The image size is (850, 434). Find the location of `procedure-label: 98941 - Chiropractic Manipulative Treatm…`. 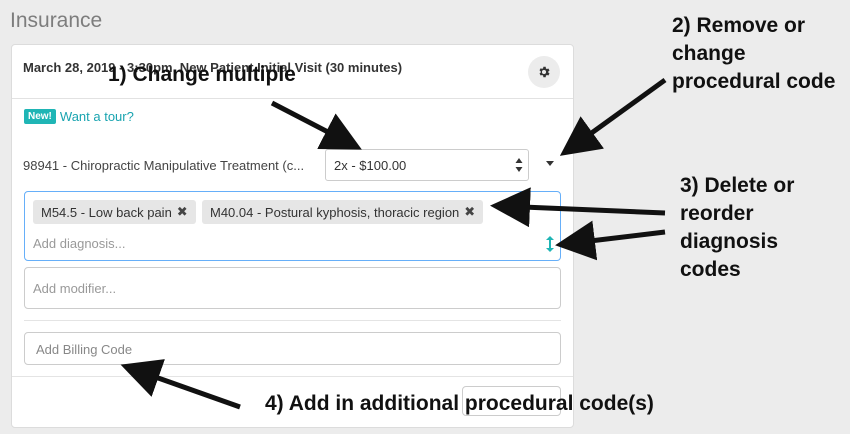

procedure-label: 98941 - Chiropractic Manipulative Treatm… is located at coordinates (164, 165).